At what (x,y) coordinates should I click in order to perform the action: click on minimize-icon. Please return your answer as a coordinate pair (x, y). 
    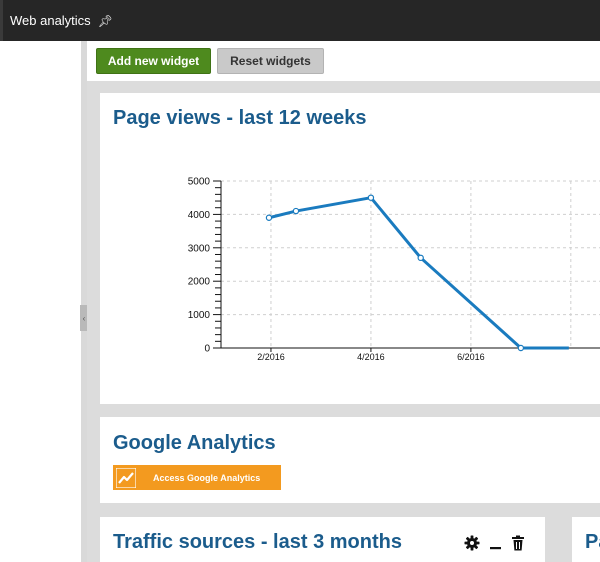
    Looking at the image, I should click on (496, 543).